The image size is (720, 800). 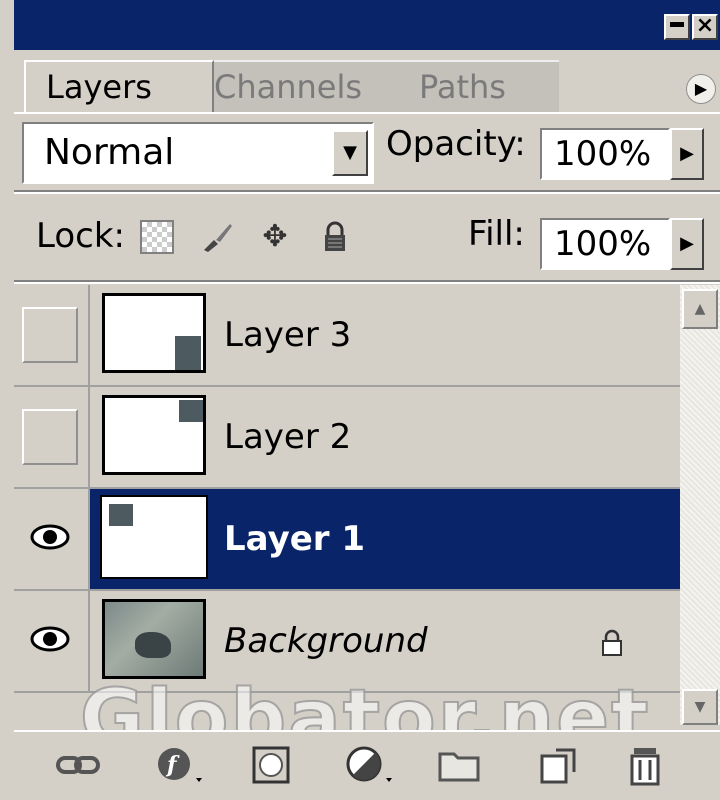 What do you see at coordinates (79, 765) in the screenshot?
I see `link-icon` at bounding box center [79, 765].